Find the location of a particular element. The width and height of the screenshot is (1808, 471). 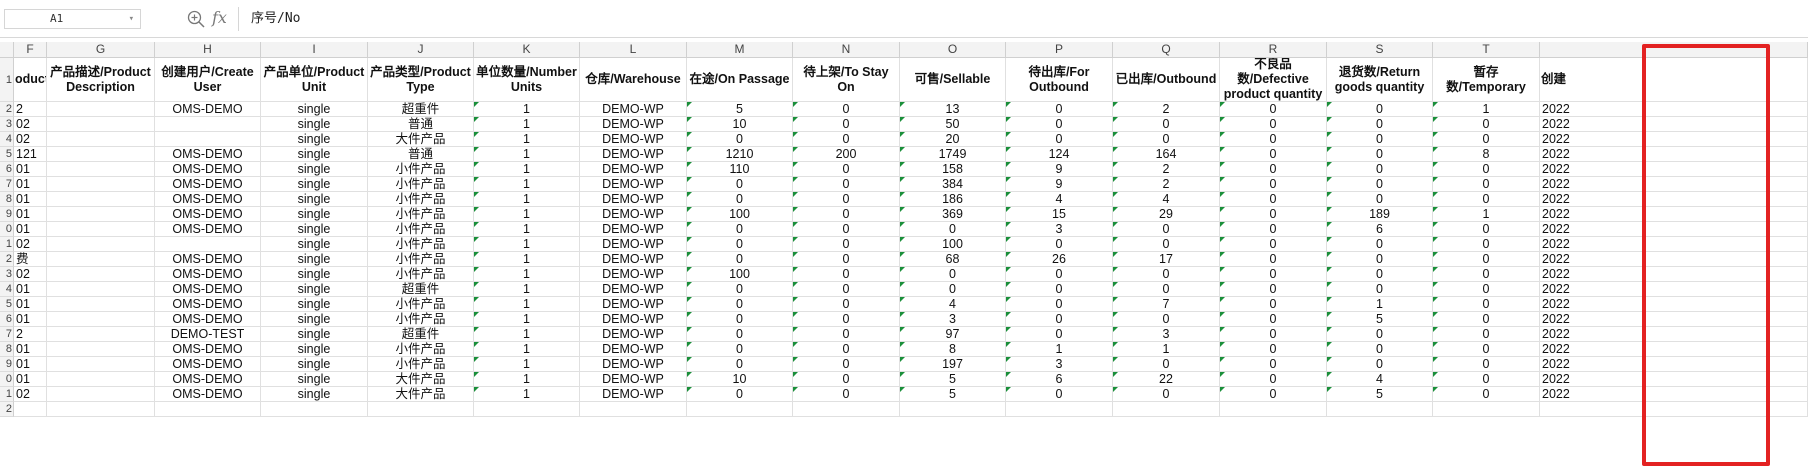

chevron-down-icon: ▾ is located at coordinates (131, 19).